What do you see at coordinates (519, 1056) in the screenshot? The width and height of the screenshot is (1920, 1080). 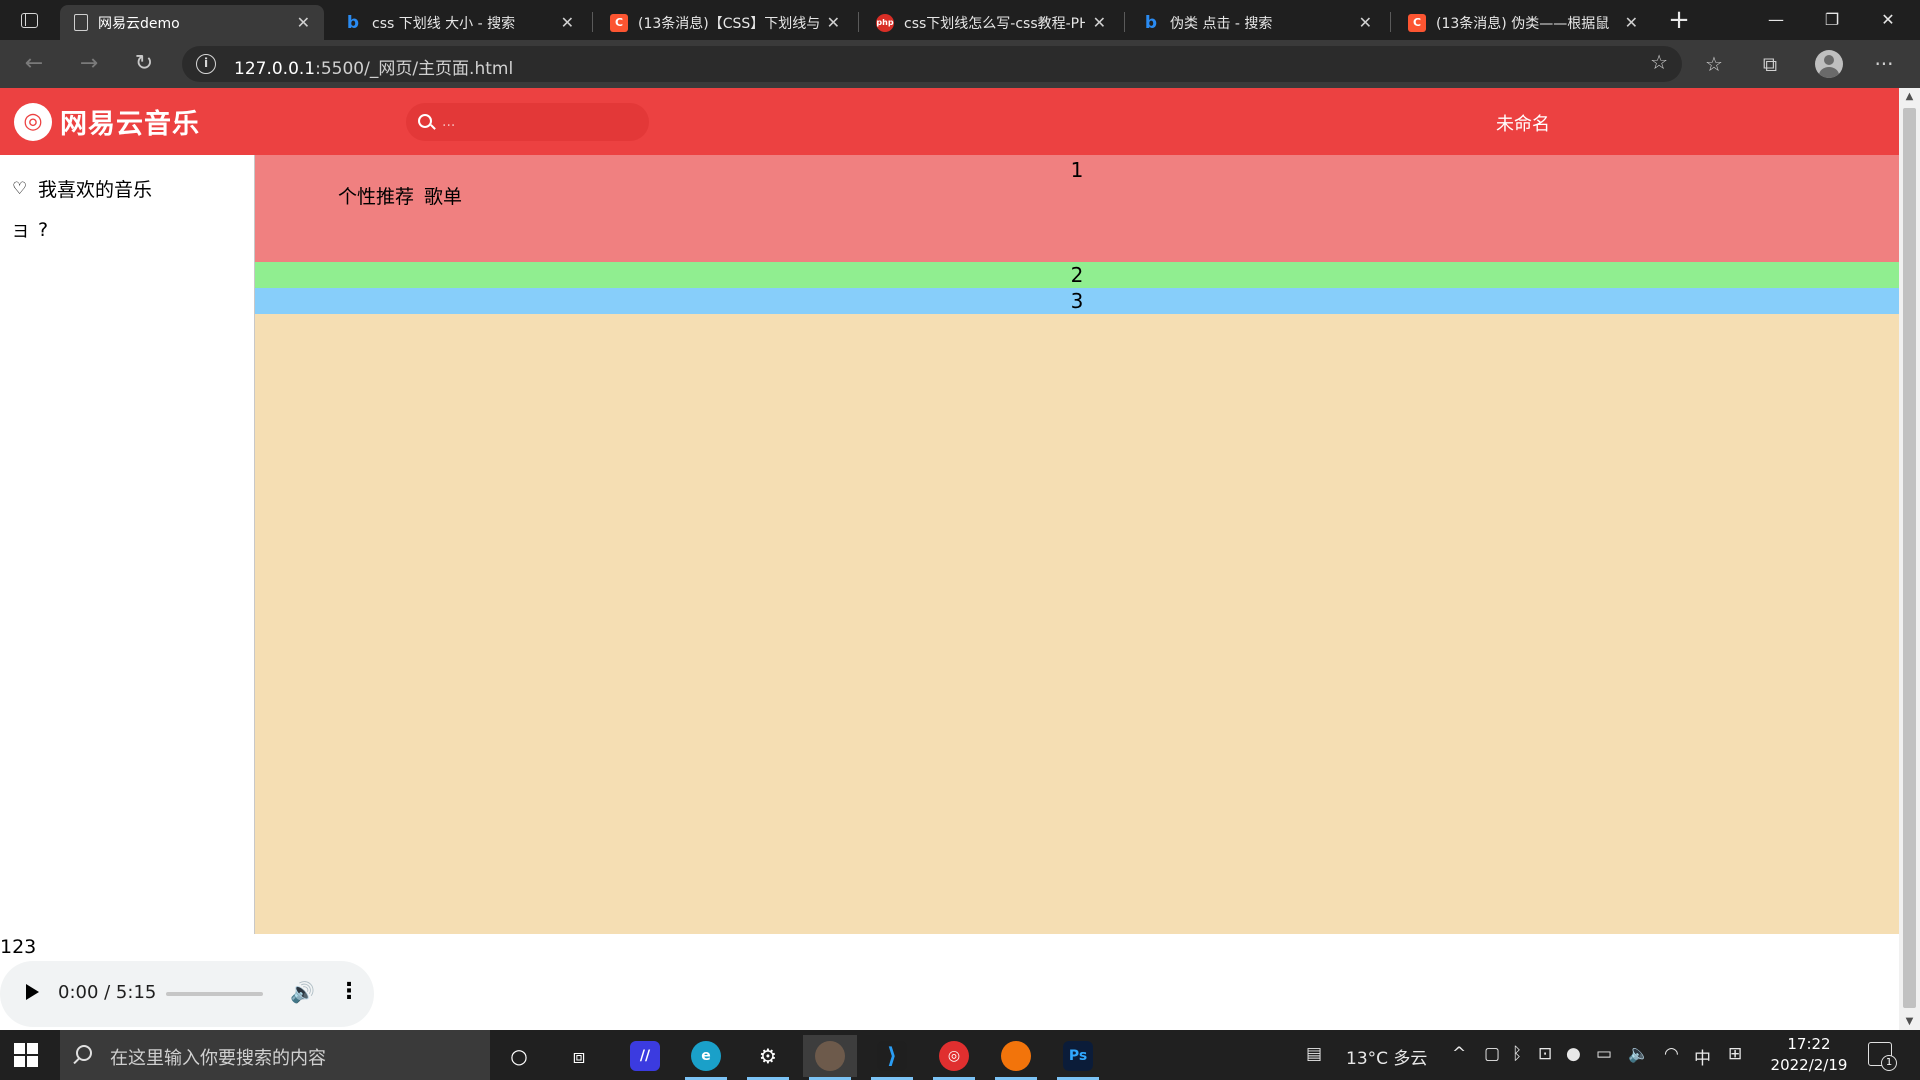 I see `cortana-icon: ○` at bounding box center [519, 1056].